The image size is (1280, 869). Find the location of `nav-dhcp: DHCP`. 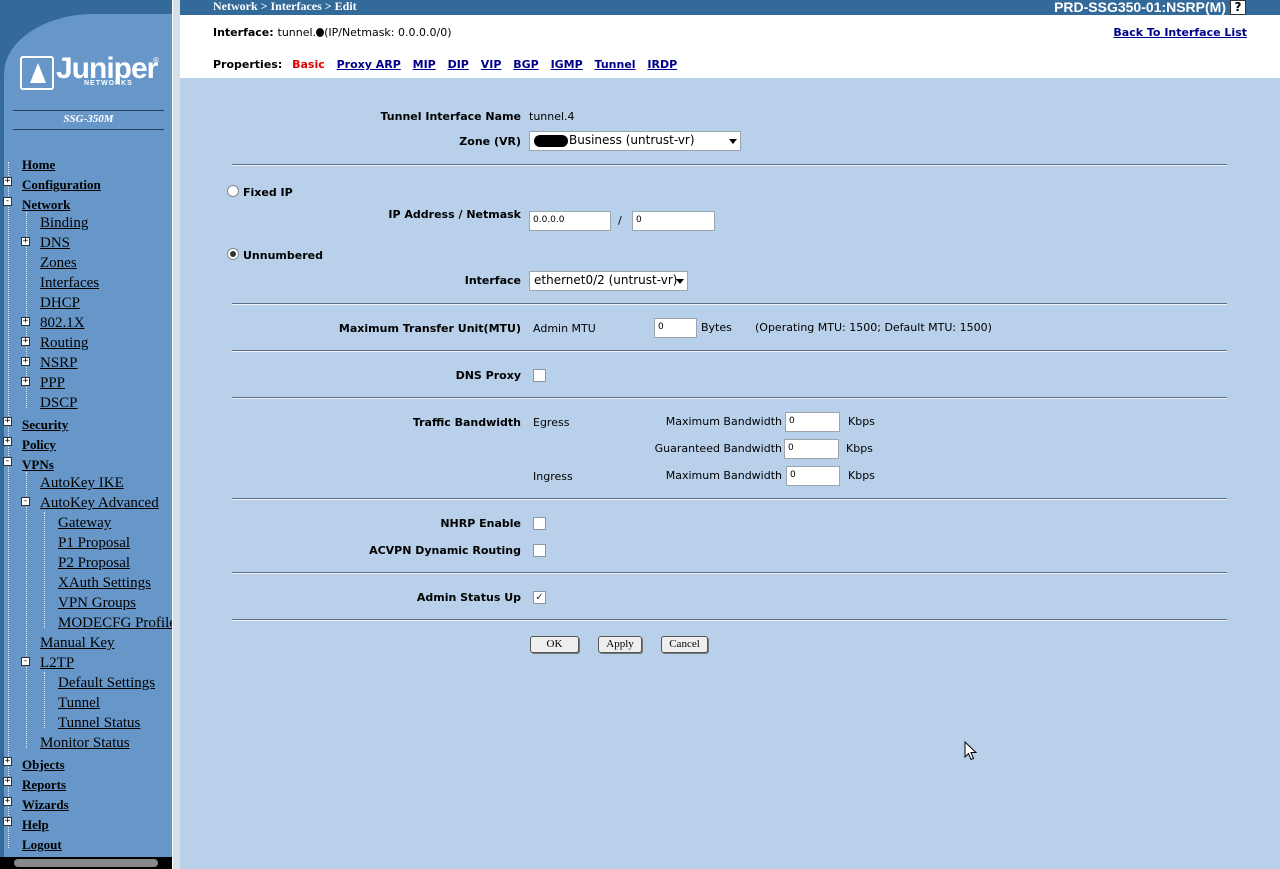

nav-dhcp: DHCP is located at coordinates (63, 303).